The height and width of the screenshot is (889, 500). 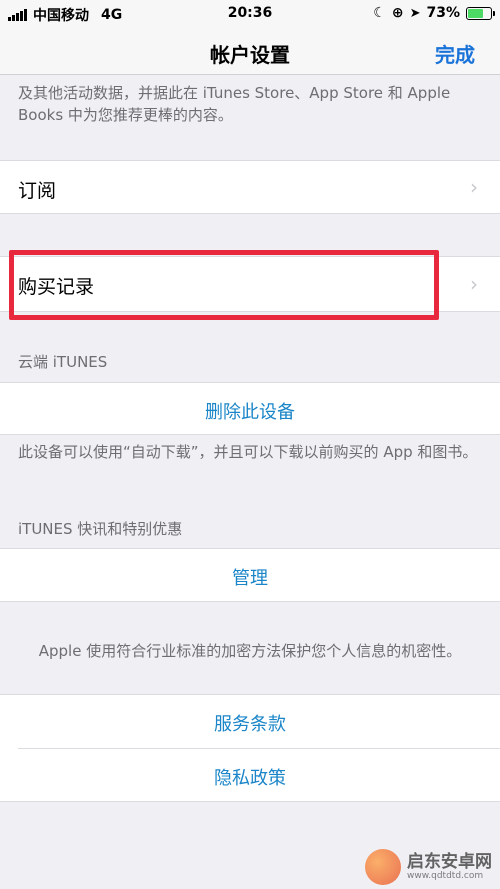 I want to click on navigation-bar: 帐户设置 完成, so click(x=250, y=51).